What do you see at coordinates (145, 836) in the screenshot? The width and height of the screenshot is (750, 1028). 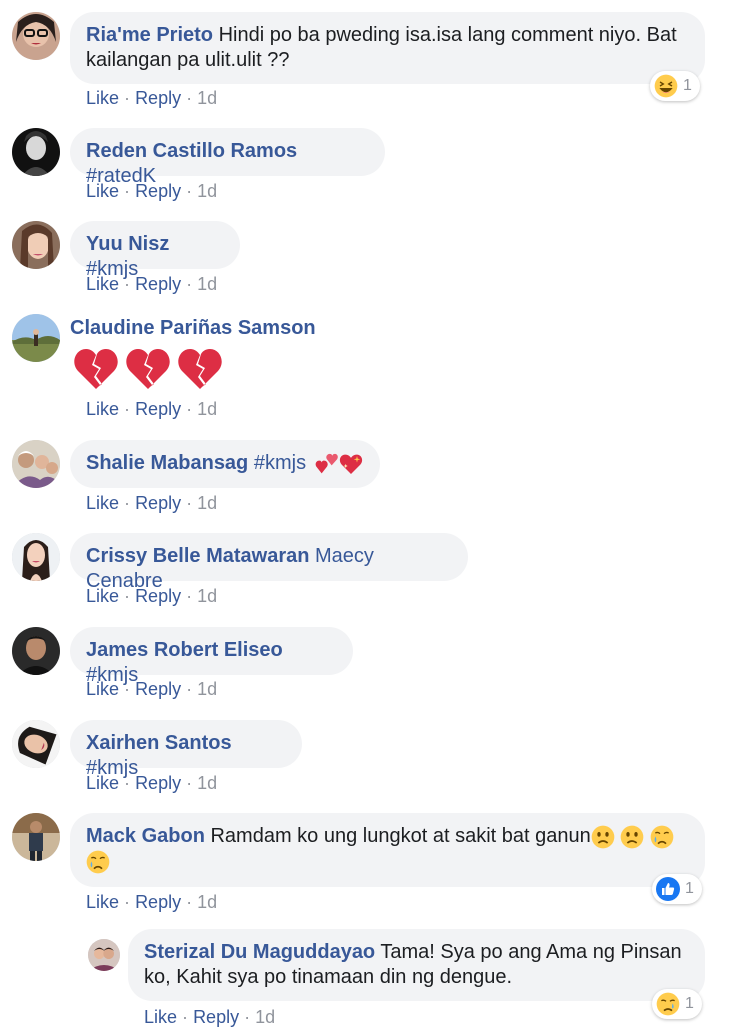 I see `comment-author: Mack Gabon` at bounding box center [145, 836].